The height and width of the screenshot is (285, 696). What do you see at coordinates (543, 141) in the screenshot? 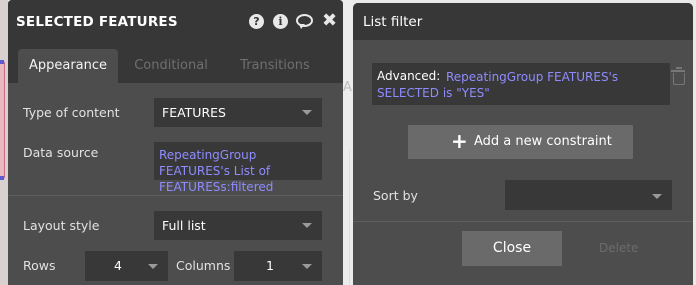
I see `add-constraint-label: Add a new constraint` at bounding box center [543, 141].